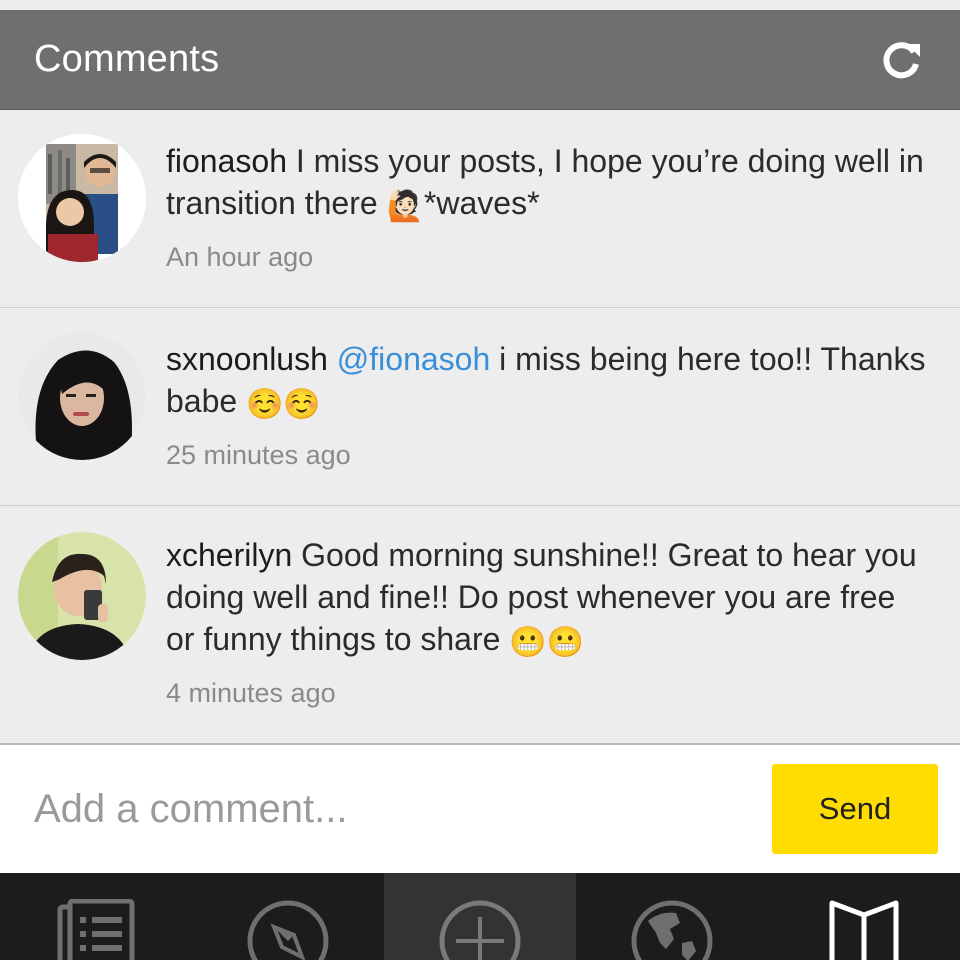 The image size is (960, 960). I want to click on nav-item-world, so click(672, 916).